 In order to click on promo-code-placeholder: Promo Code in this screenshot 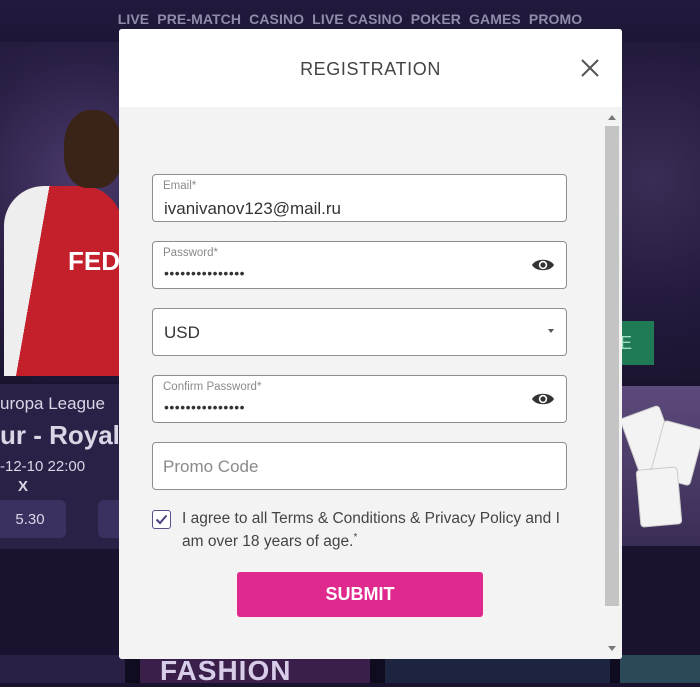, I will do `click(211, 466)`.